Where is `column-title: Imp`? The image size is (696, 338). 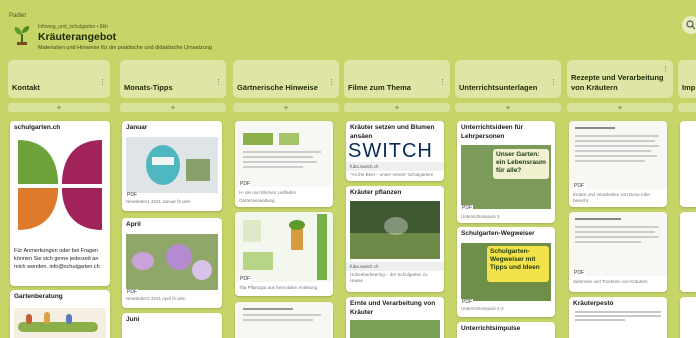
column-title: Imp is located at coordinates (689, 87).